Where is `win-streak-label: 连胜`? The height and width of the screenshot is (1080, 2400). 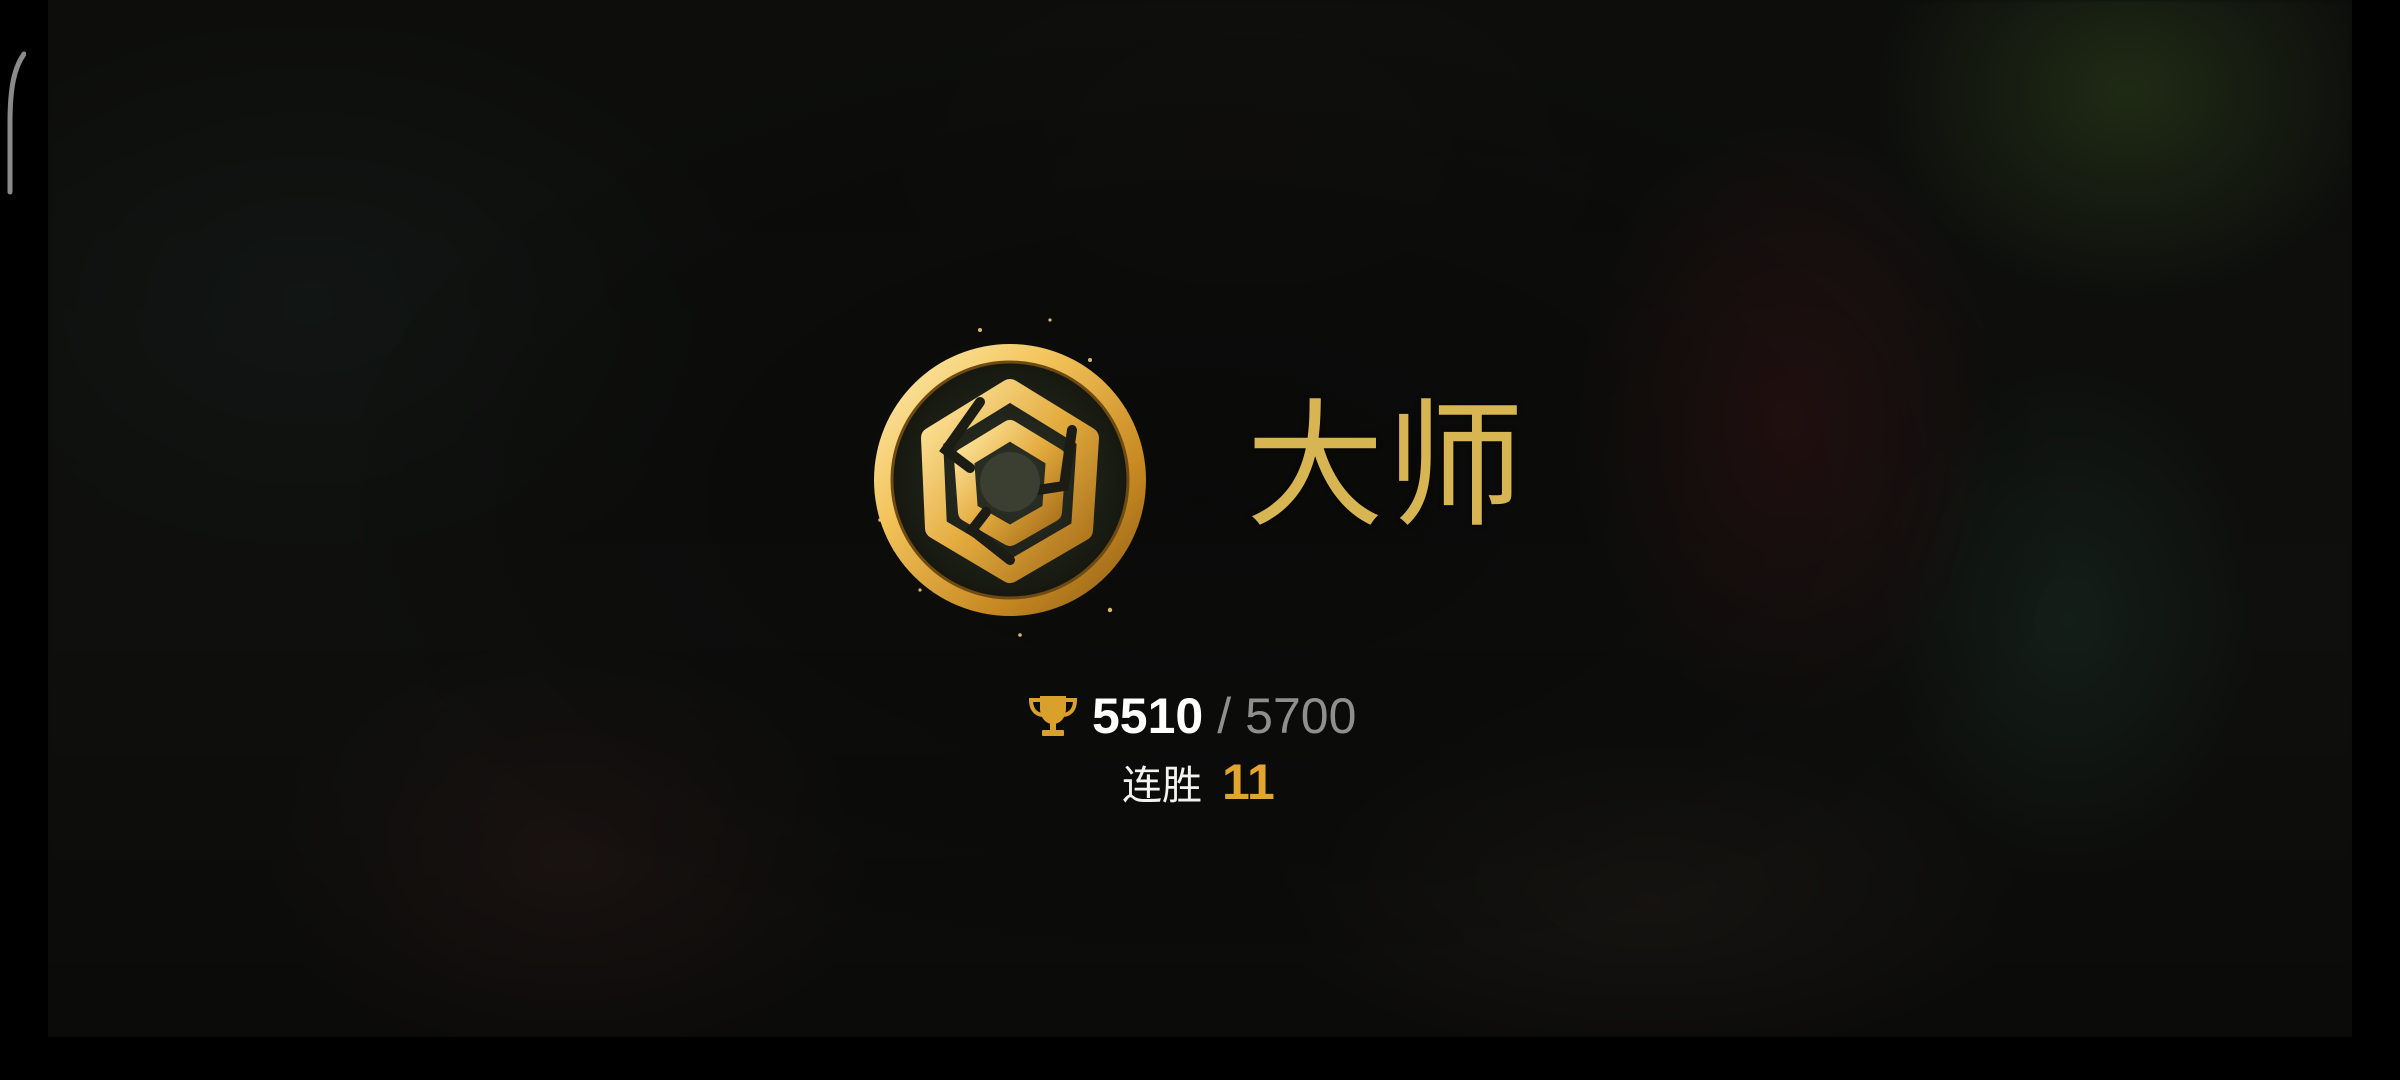 win-streak-label: 连胜 is located at coordinates (1162, 786).